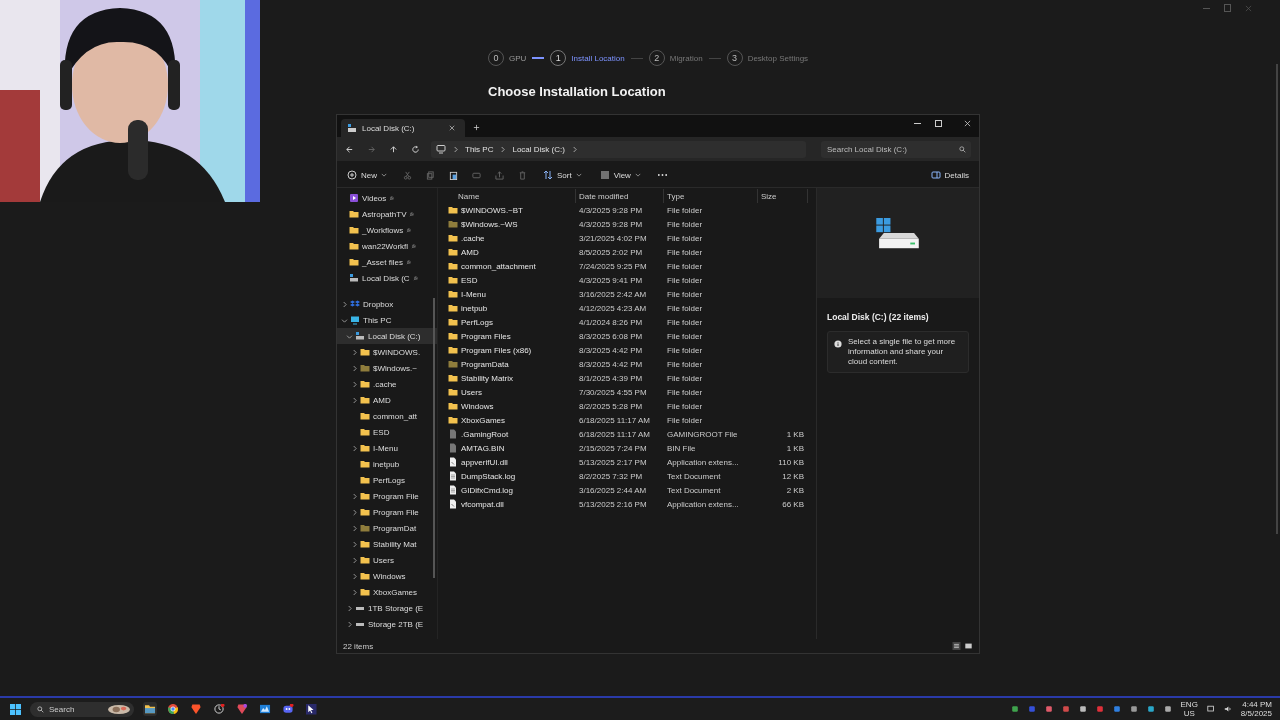 The height and width of the screenshot is (720, 1280). Describe the element at coordinates (387, 464) in the screenshot. I see `tree-item: inetpub` at that location.